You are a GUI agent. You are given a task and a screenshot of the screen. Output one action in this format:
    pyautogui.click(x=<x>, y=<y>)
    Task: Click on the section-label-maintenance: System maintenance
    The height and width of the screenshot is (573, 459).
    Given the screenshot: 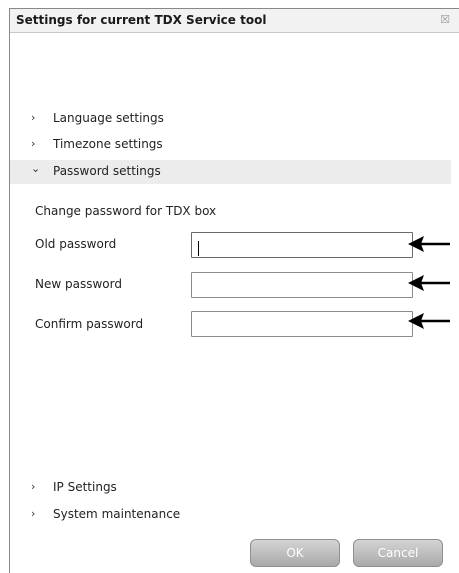 What is the action you would take?
    pyautogui.click(x=117, y=514)
    